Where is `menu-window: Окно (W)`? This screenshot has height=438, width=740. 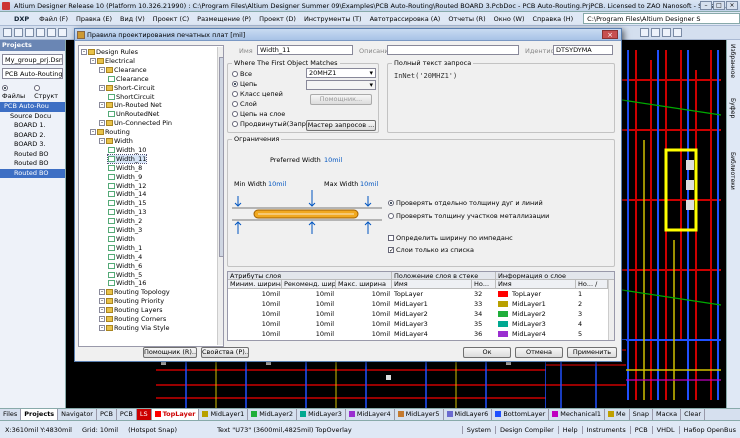
menu-window: Окно (W) is located at coordinates (509, 19).